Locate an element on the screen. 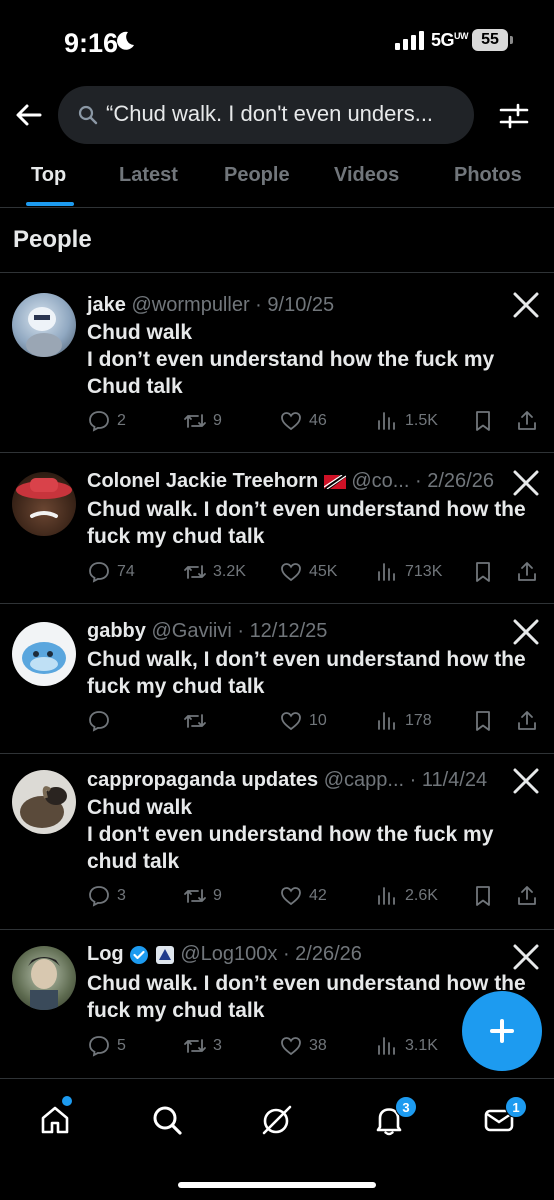 Image resolution: width=554 pixels, height=1200 pixels. tab-videos: Videos is located at coordinates (366, 175).